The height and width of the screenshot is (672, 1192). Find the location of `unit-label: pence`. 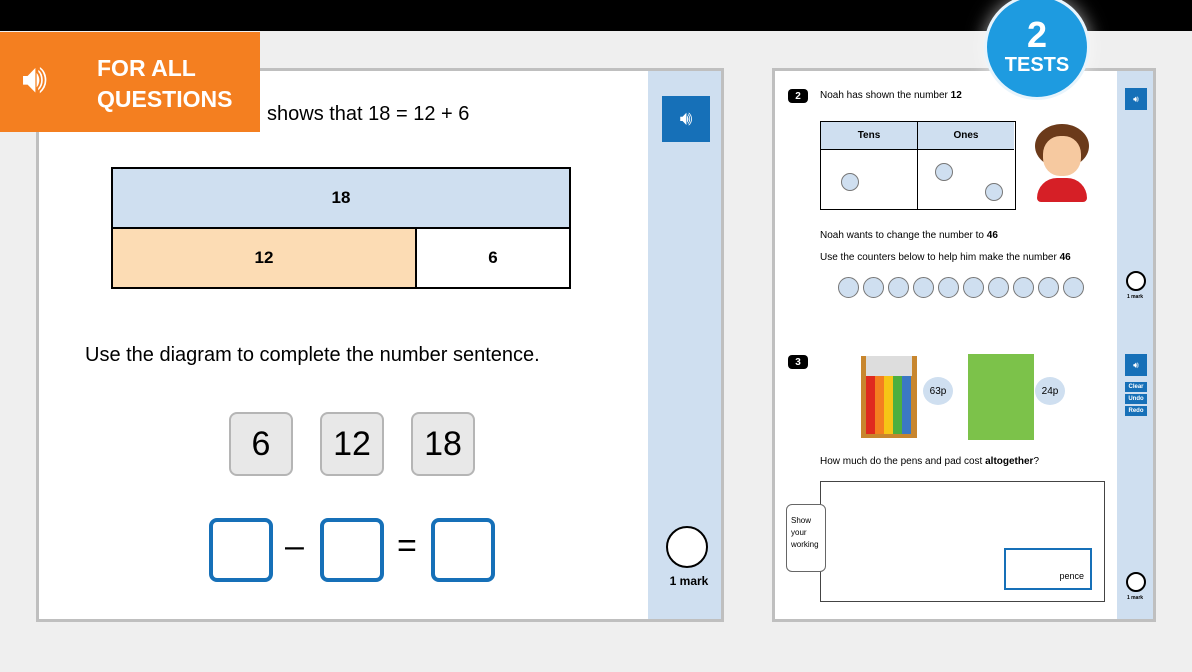

unit-label: pence is located at coordinates (1071, 576).